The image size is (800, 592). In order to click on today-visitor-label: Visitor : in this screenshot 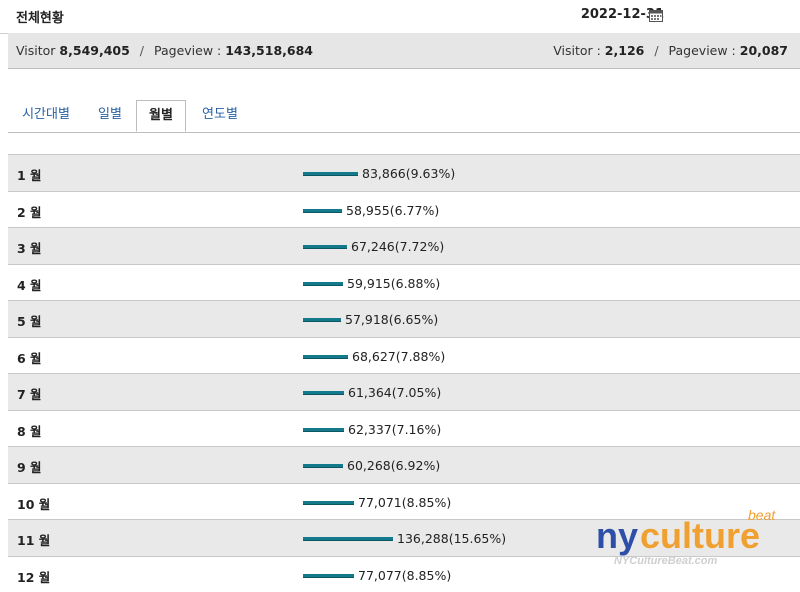, I will do `click(577, 50)`.